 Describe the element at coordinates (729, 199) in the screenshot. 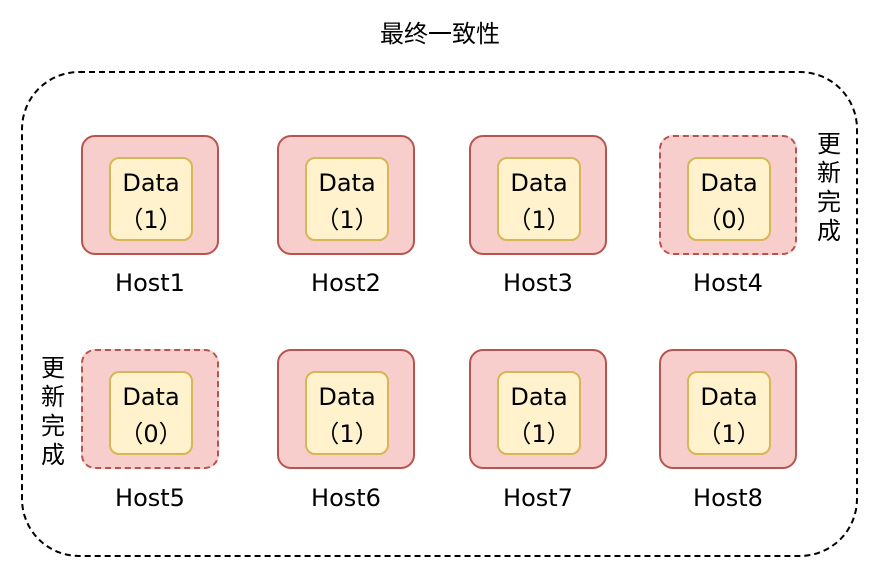

I see `host4-data-box: Data （0）` at that location.